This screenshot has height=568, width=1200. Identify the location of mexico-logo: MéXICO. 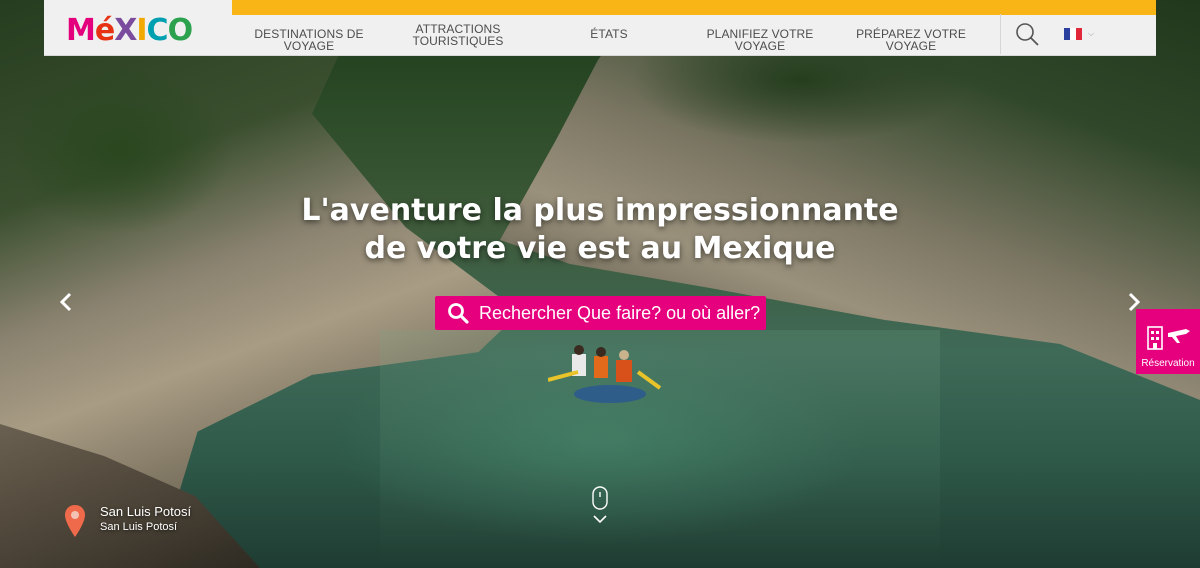
(129, 30).